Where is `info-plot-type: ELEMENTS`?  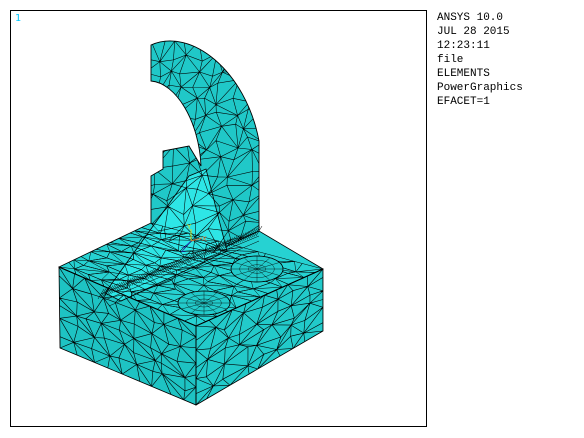
info-plot-type: ELEMENTS is located at coordinates (463, 74).